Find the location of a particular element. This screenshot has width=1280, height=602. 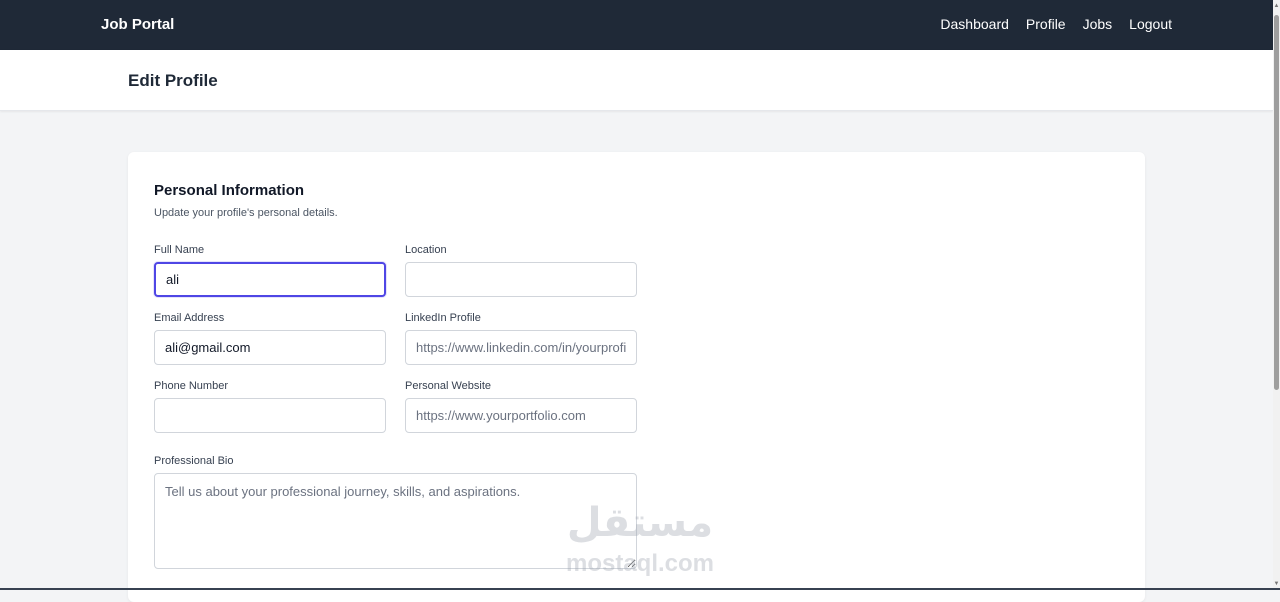

website-input is located at coordinates (521, 415).